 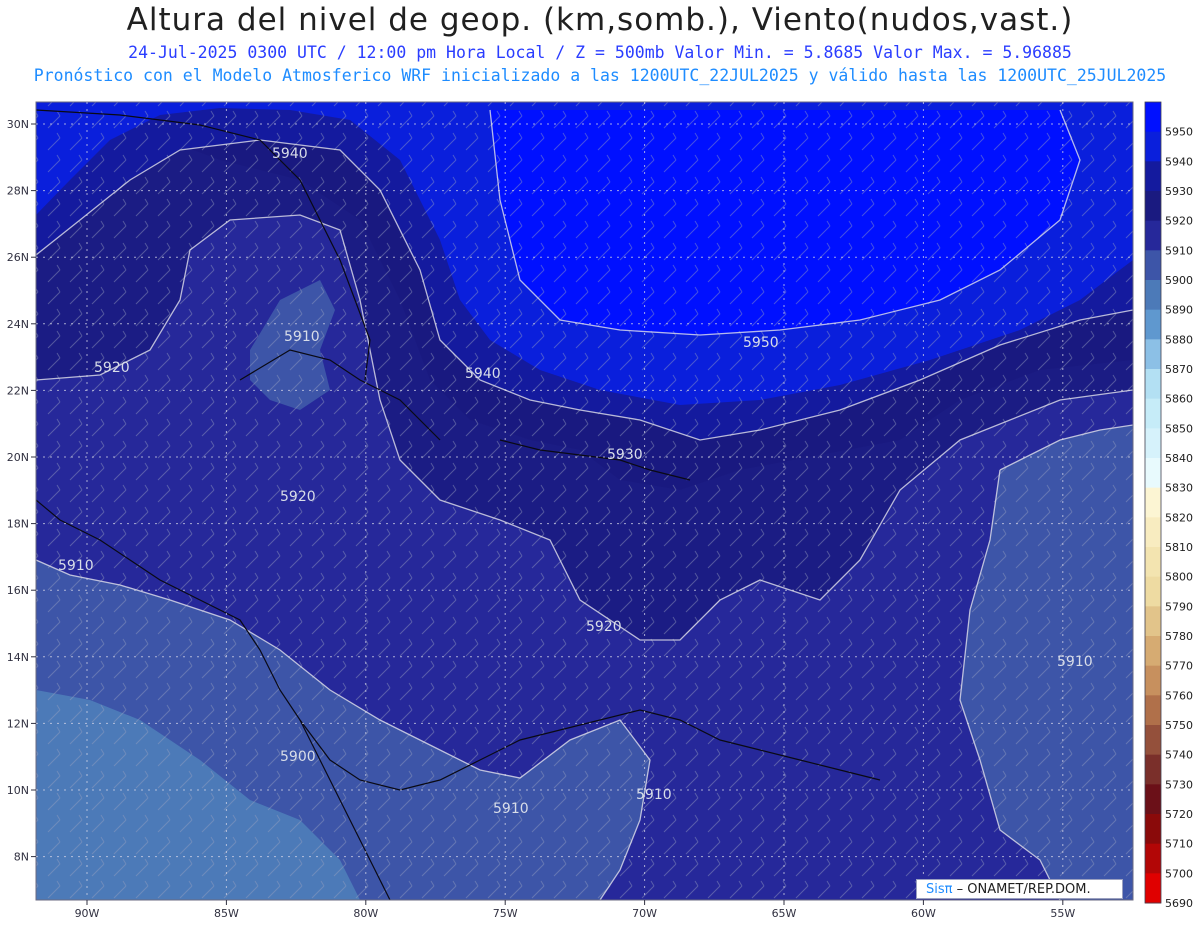 What do you see at coordinates (18, 124) in the screenshot?
I see `lat-tick-label: 30N` at bounding box center [18, 124].